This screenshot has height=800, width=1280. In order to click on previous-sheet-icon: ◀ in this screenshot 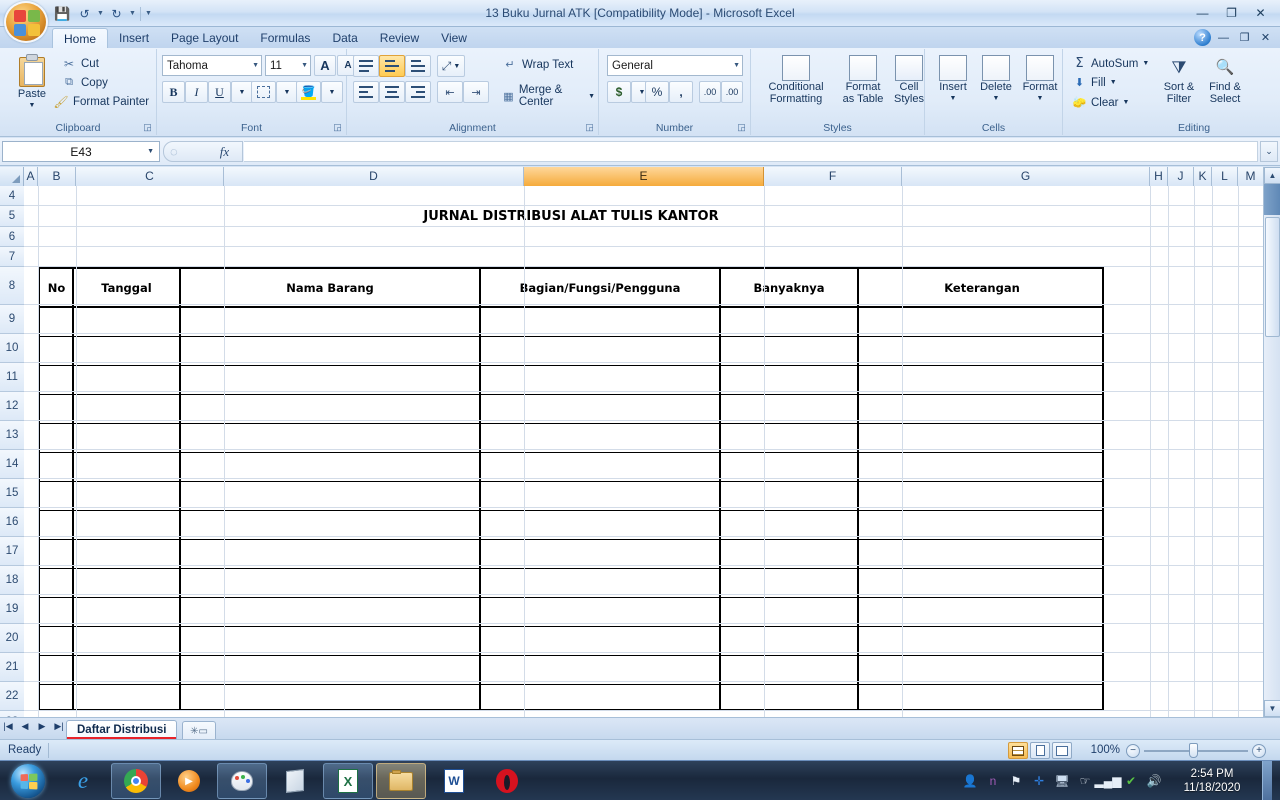, I will do `click(25, 726)`.